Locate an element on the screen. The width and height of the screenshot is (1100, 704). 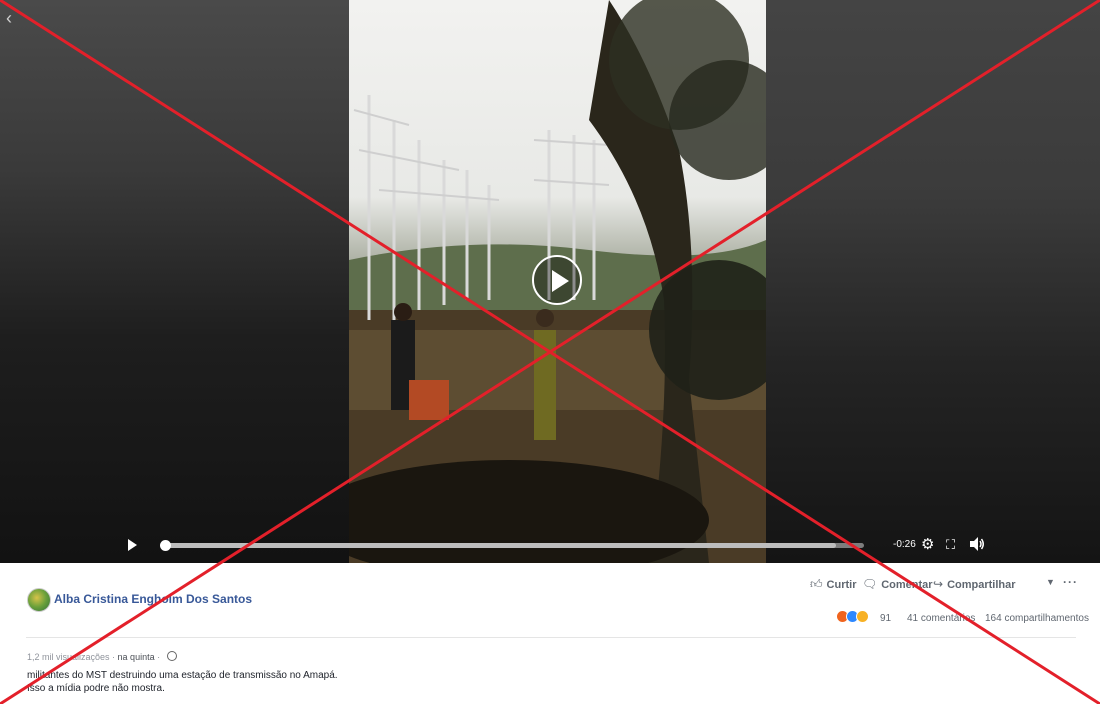
play-icon is located at coordinates (132, 545).